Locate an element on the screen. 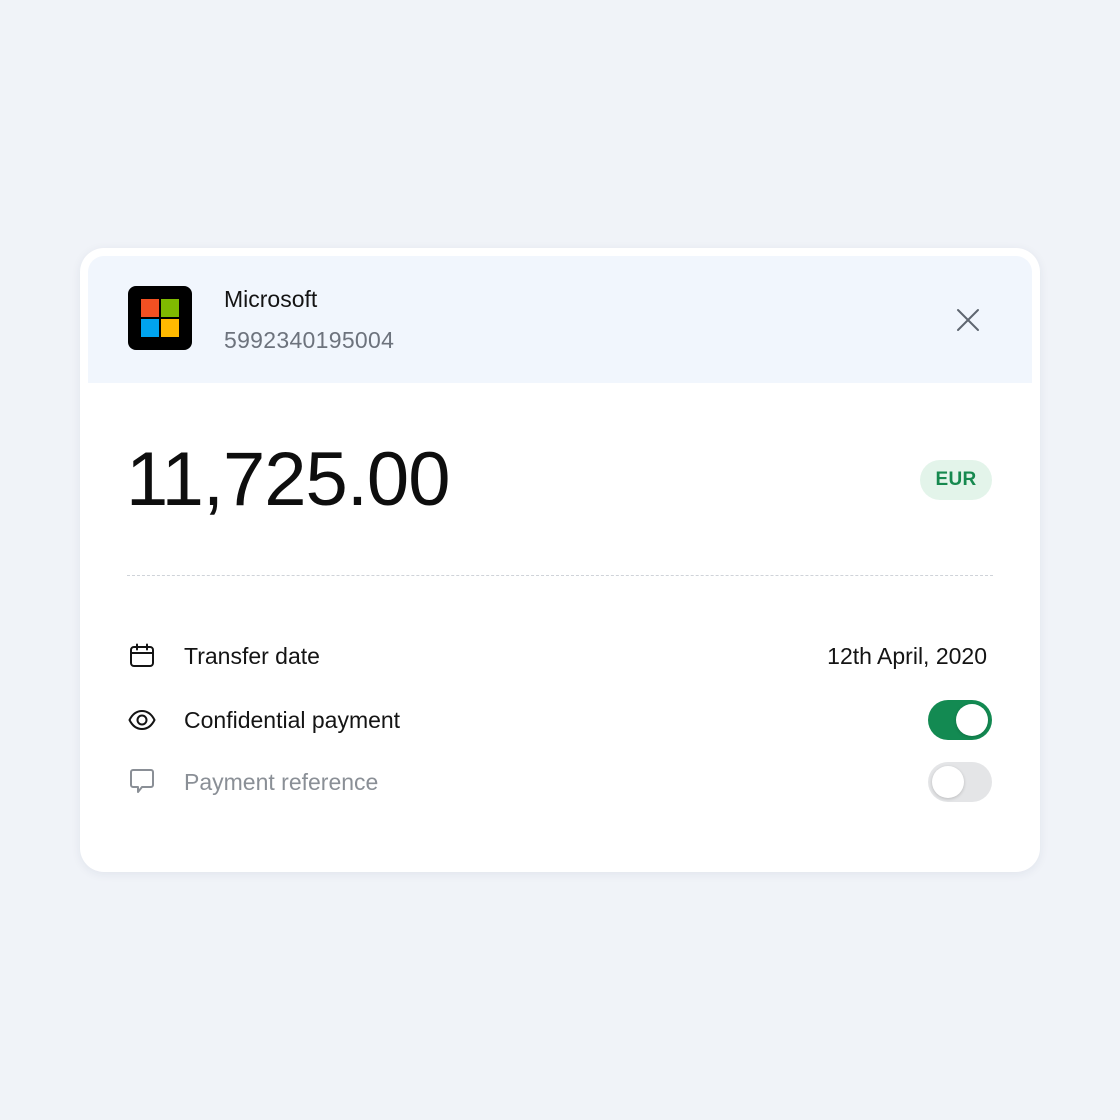 The width and height of the screenshot is (1120, 1120). logo-square-green is located at coordinates (170, 308).